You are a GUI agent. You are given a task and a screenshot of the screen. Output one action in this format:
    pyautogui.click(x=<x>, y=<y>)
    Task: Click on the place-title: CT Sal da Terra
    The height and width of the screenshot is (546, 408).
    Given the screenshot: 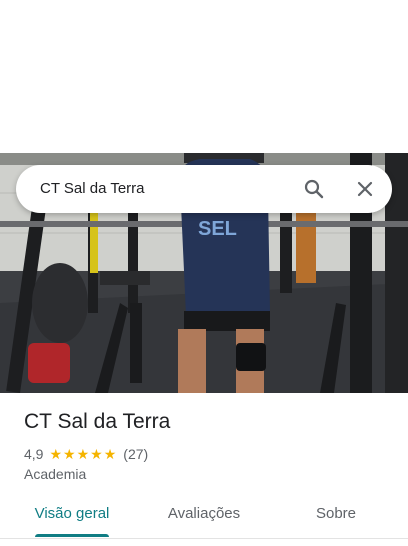 What is the action you would take?
    pyautogui.click(x=97, y=421)
    